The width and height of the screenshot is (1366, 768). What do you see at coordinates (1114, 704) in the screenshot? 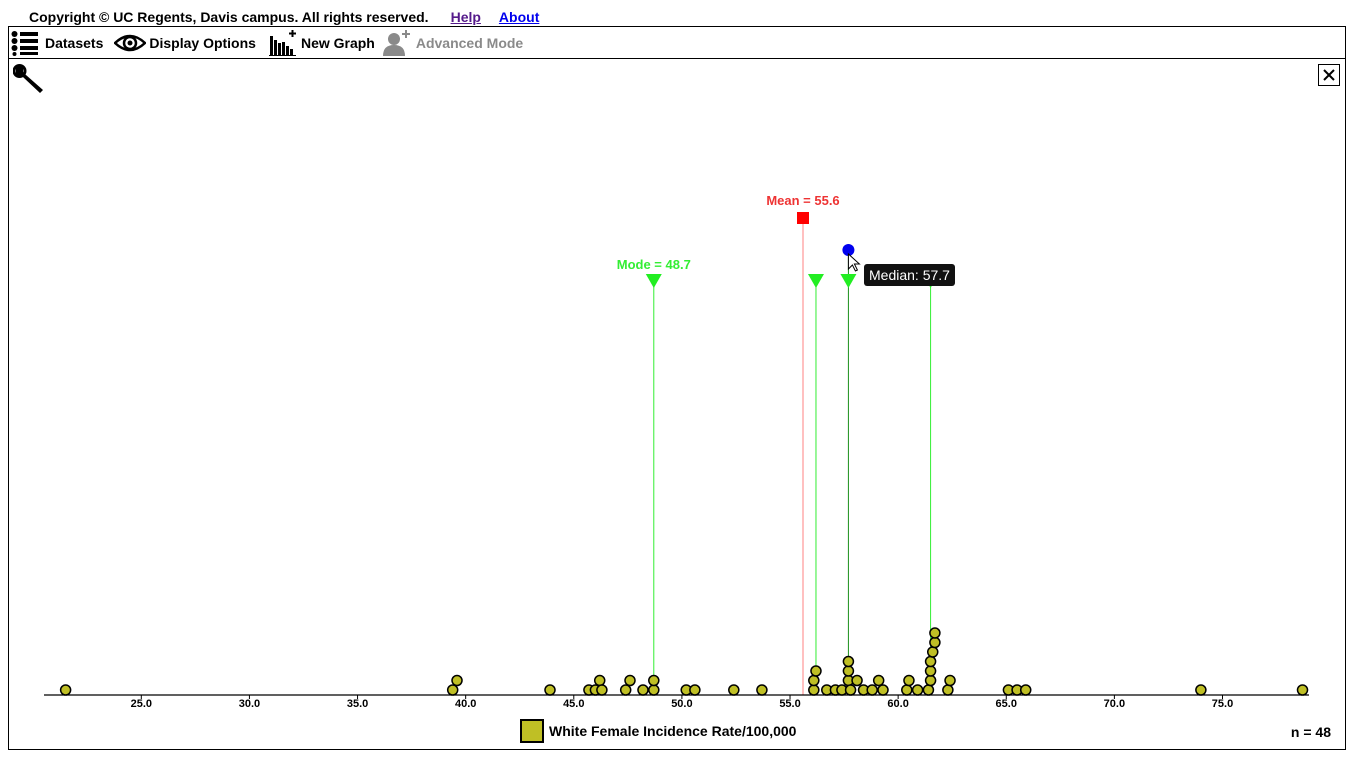
I see `x-tick-label: 70.0` at bounding box center [1114, 704].